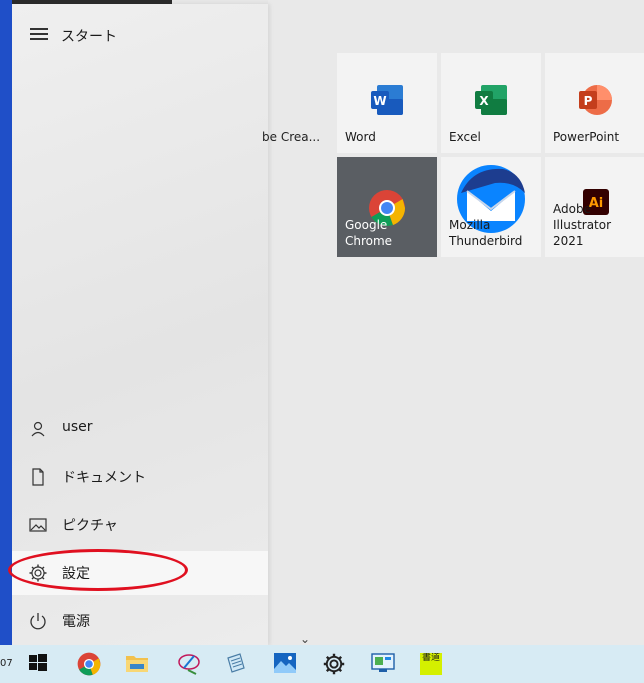 This screenshot has height=683, width=644. I want to click on nav-documents-label: ドキュメント, so click(104, 478).